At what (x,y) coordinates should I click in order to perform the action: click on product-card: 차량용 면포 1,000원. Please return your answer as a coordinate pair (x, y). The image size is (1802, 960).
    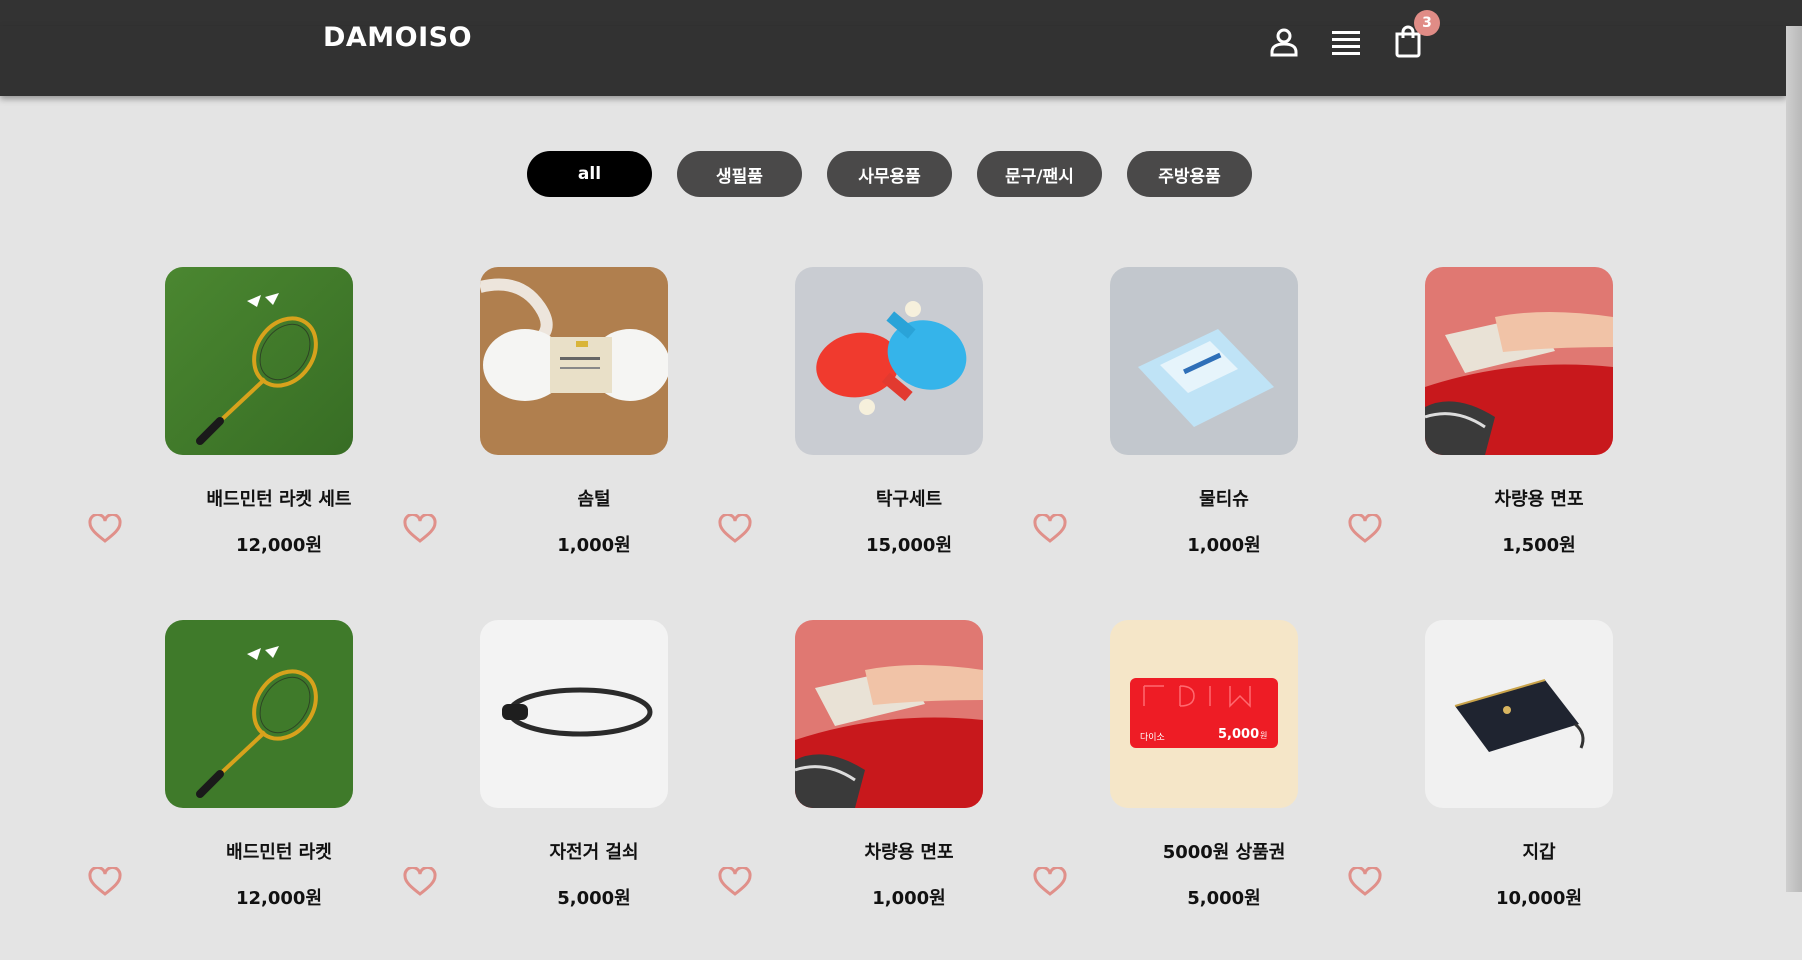
    Looking at the image, I should click on (851, 790).